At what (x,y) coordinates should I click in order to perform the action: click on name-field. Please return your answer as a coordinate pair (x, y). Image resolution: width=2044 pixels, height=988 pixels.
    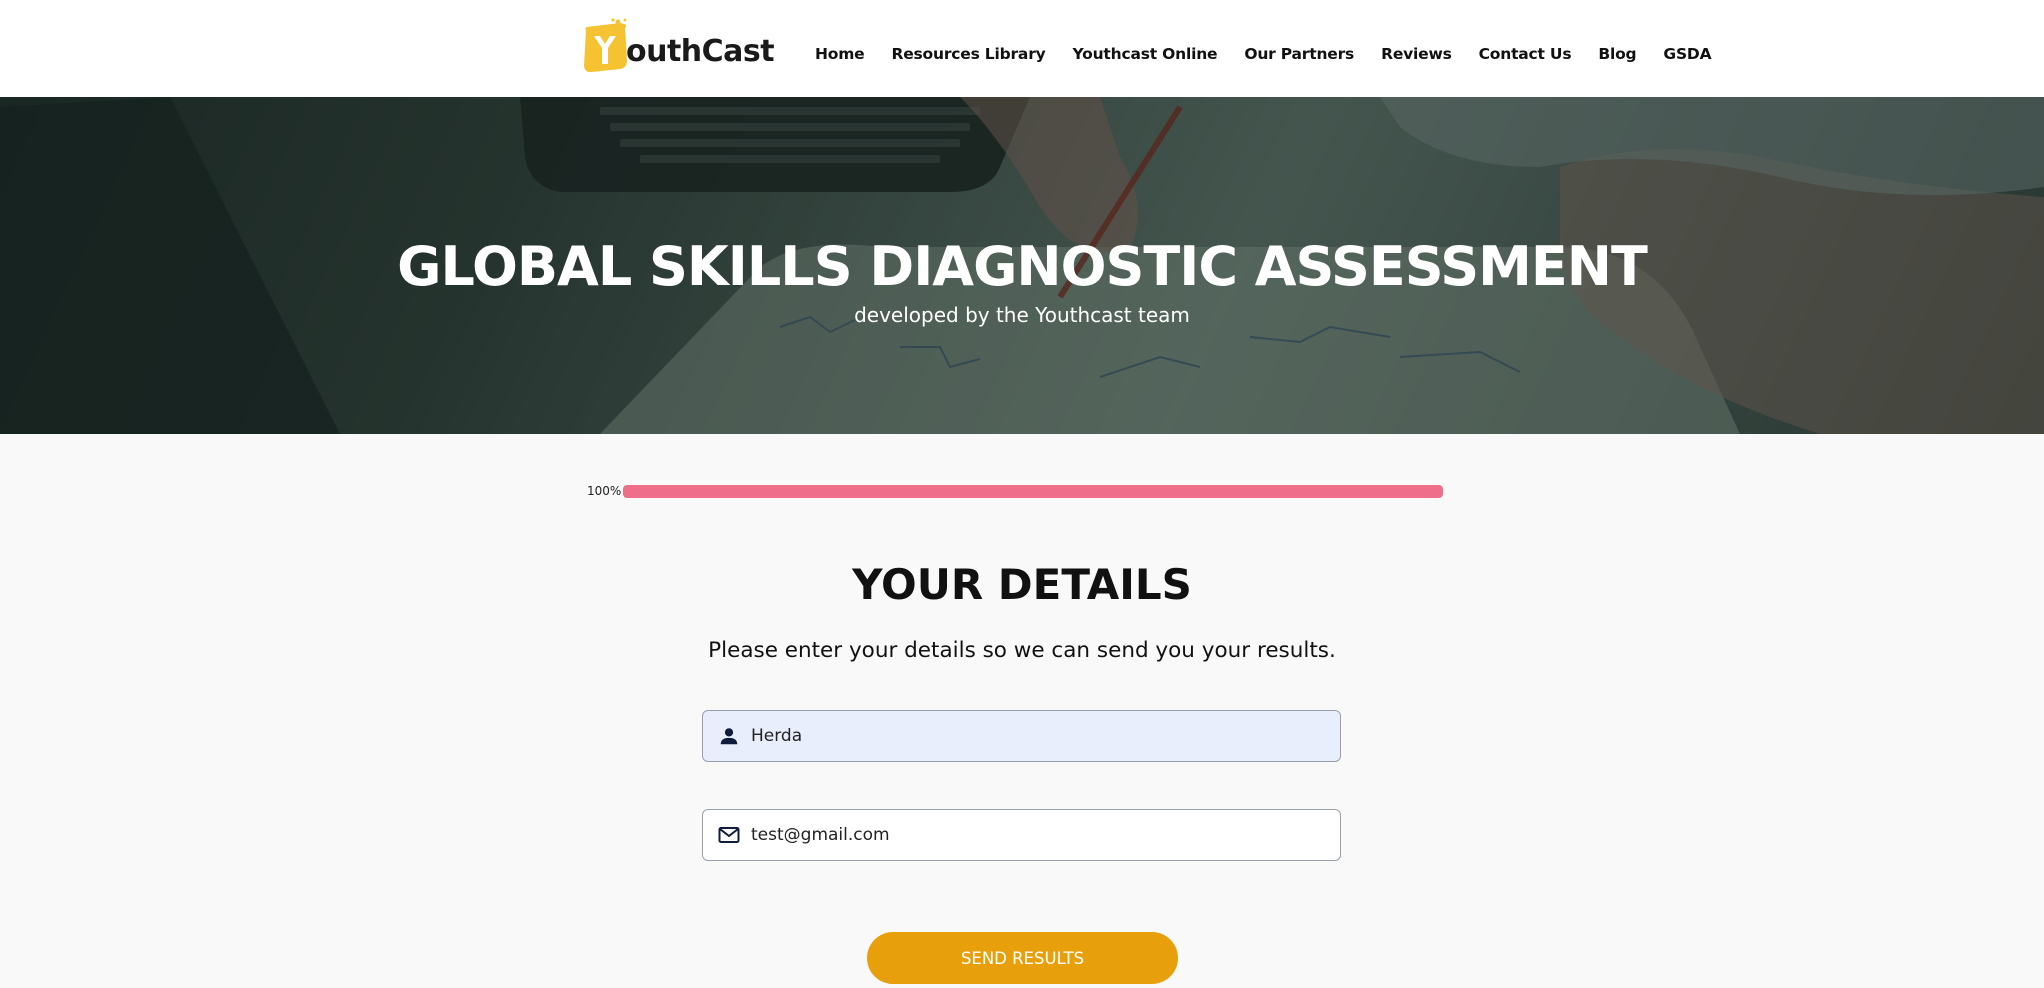
    Looking at the image, I should click on (1021, 736).